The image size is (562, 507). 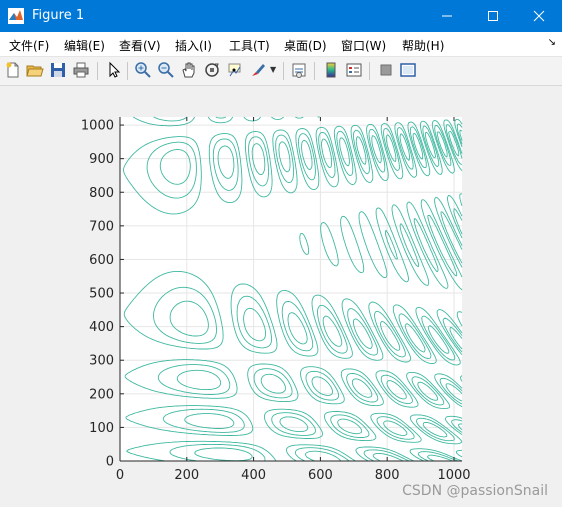 I want to click on y-tick-label: 800, so click(x=101, y=193).